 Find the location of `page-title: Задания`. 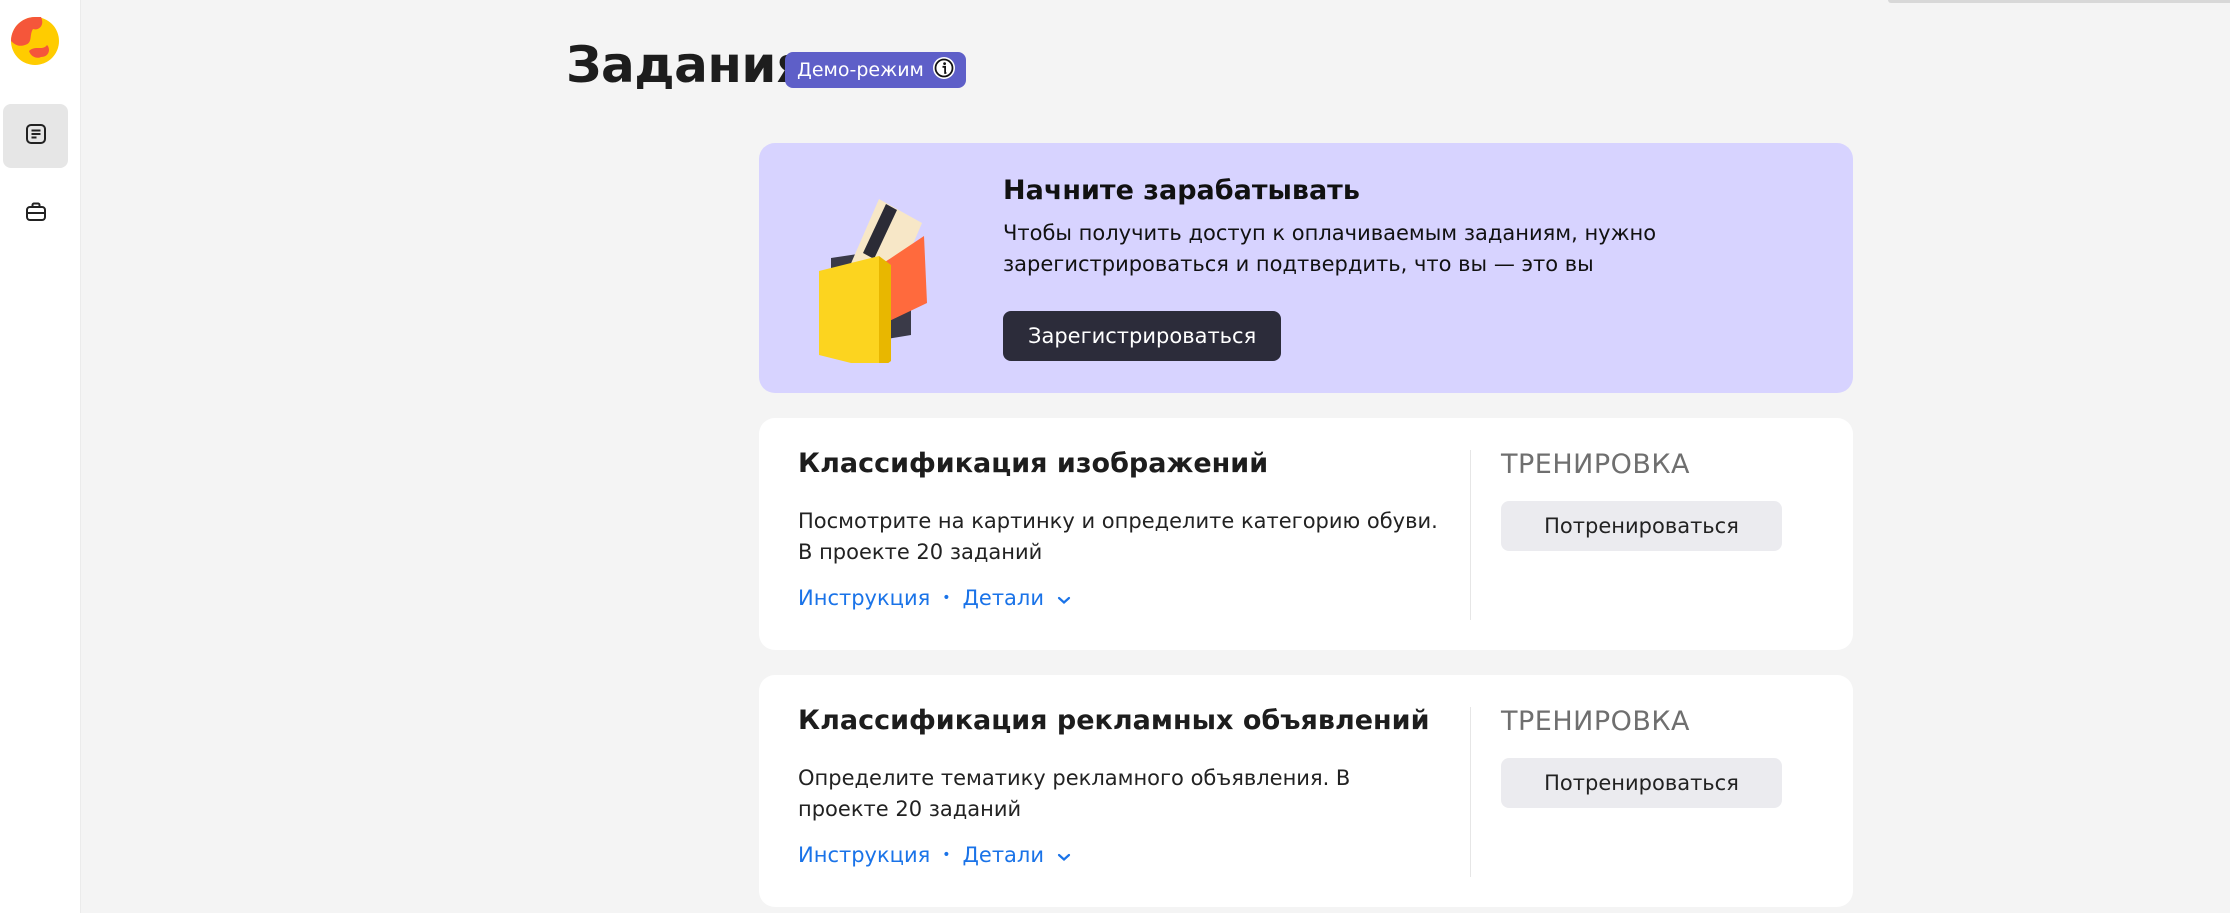

page-title: Задания is located at coordinates (687, 65).